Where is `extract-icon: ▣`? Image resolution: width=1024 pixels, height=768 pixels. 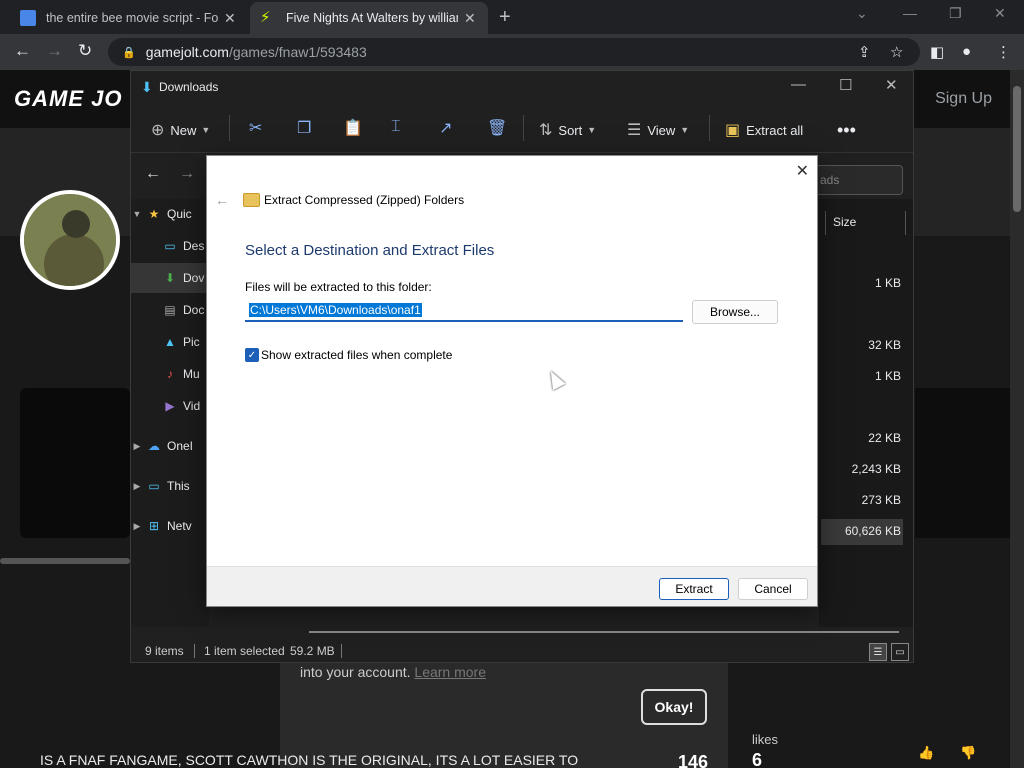
extract-icon: ▣ is located at coordinates (733, 130).